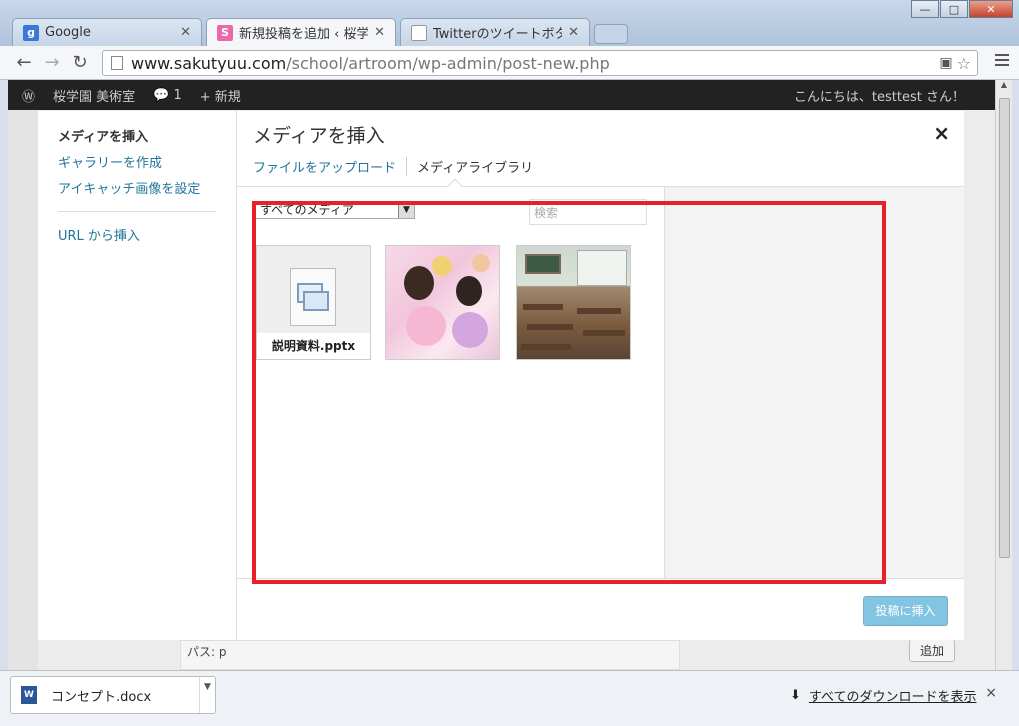 This screenshot has width=1019, height=726. I want to click on maximize-button: □, so click(954, 9).